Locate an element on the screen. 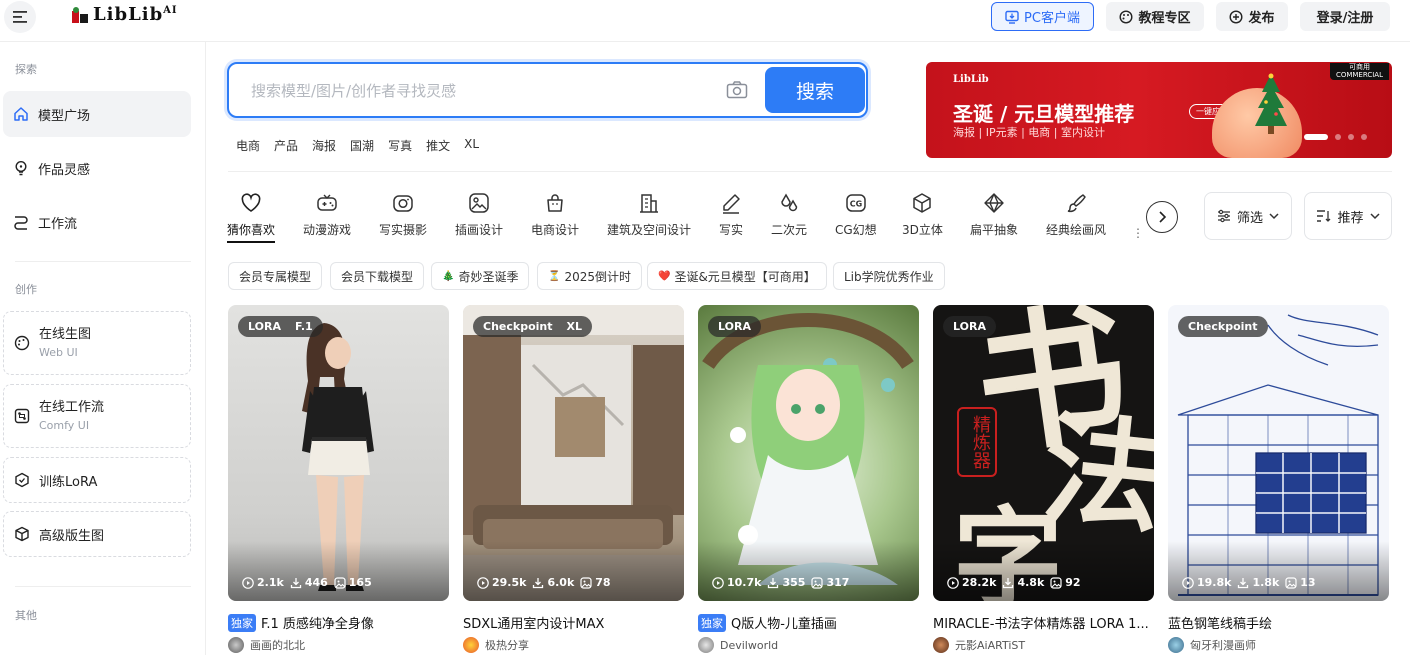  quick-tag: ❤️ 圣诞&元旦模型【可商用】 is located at coordinates (737, 276).